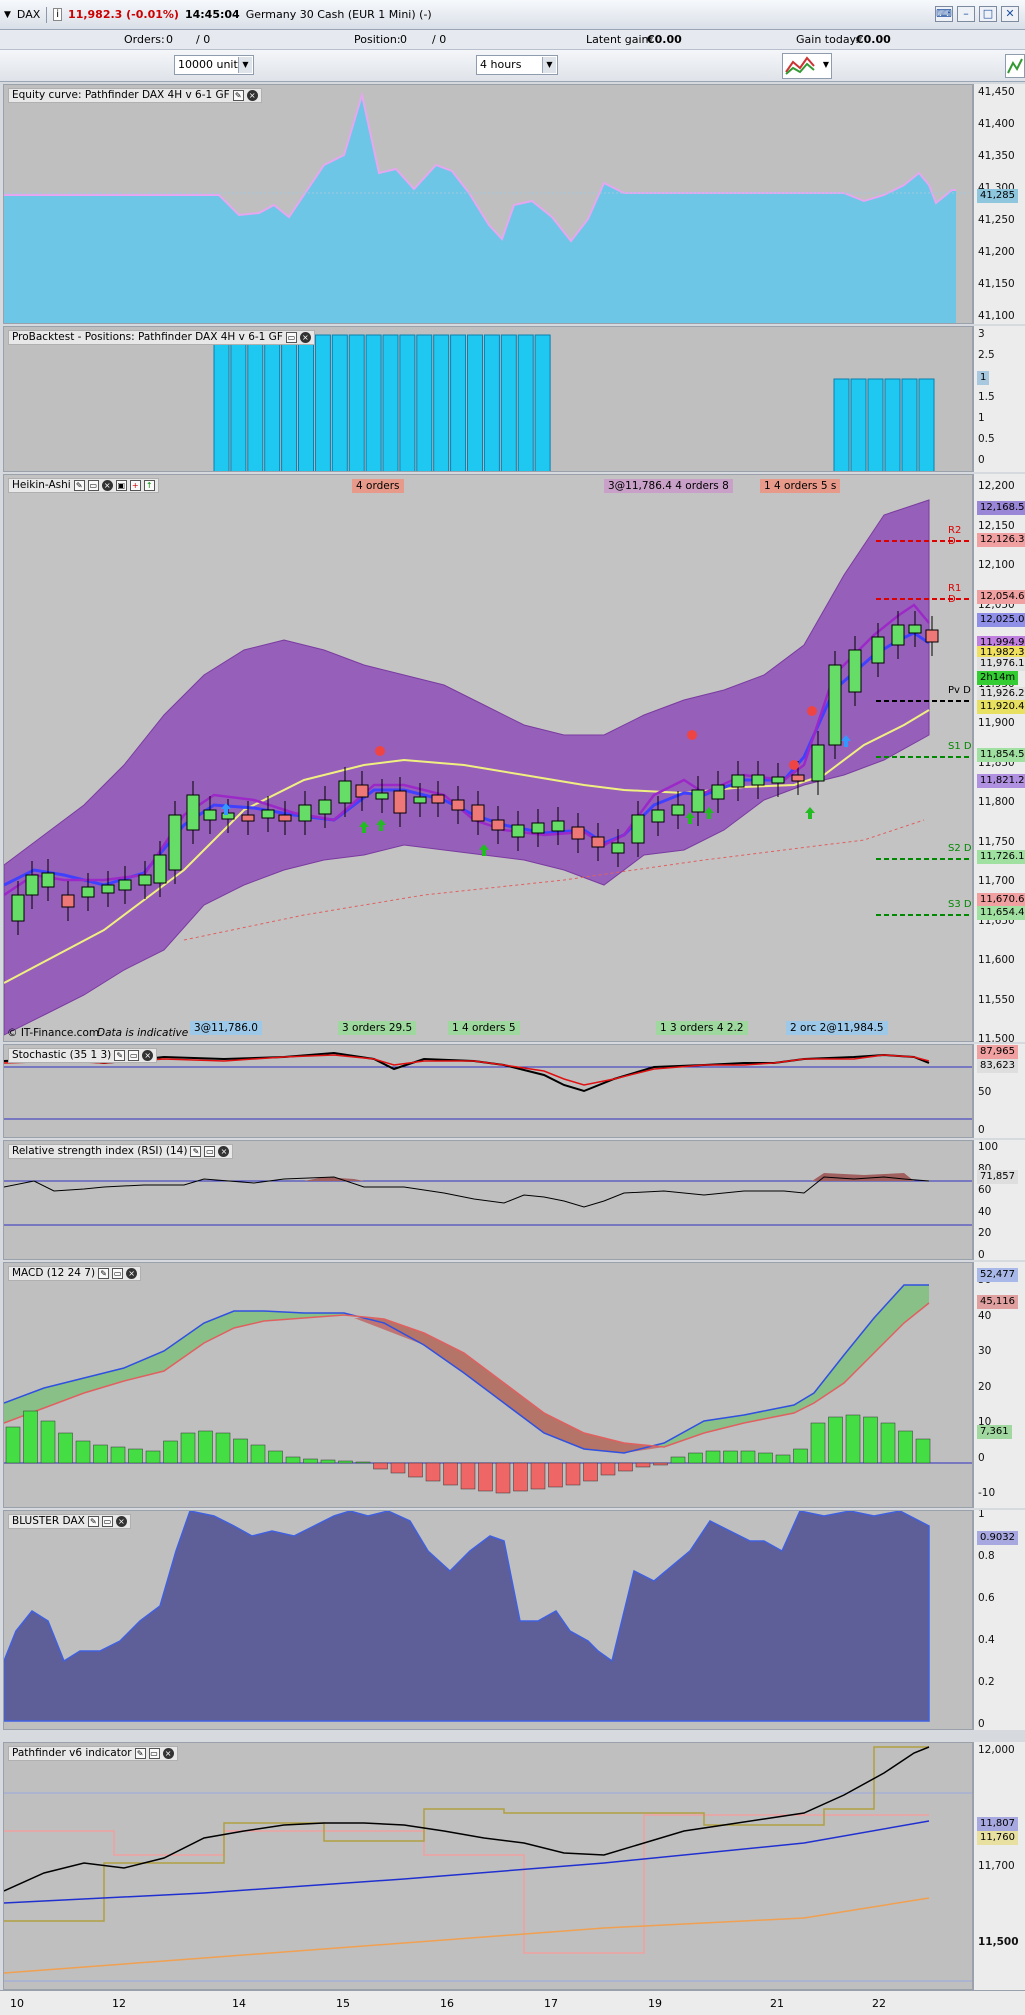  What do you see at coordinates (668, 486) in the screenshot?
I see `order-annotation: 3@11,786.4 4 orders 8` at bounding box center [668, 486].